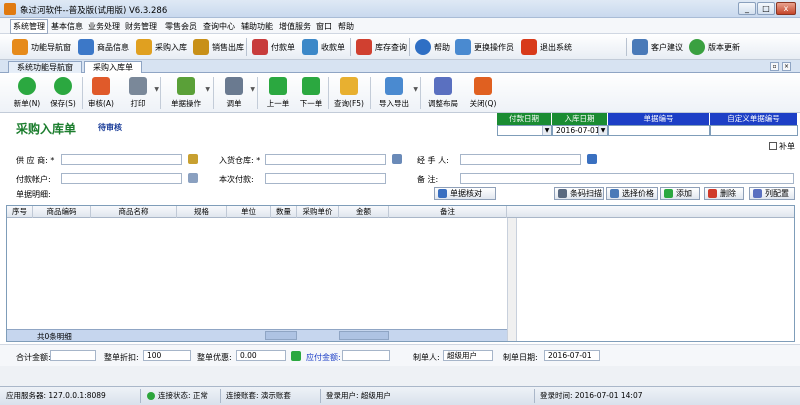 This screenshot has width=800, height=405. Describe the element at coordinates (318, 212) in the screenshot. I see `col-purchase-price: 采购单价` at that location.